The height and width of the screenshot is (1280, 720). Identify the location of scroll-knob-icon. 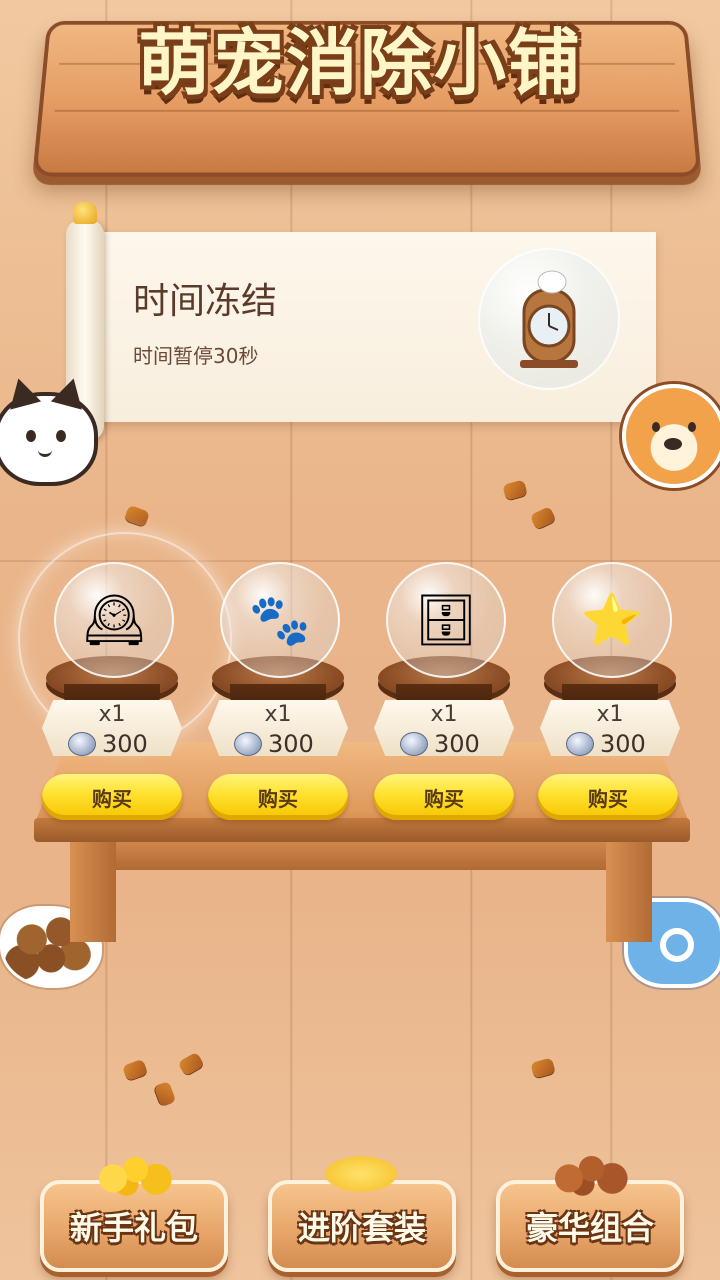
(85, 213).